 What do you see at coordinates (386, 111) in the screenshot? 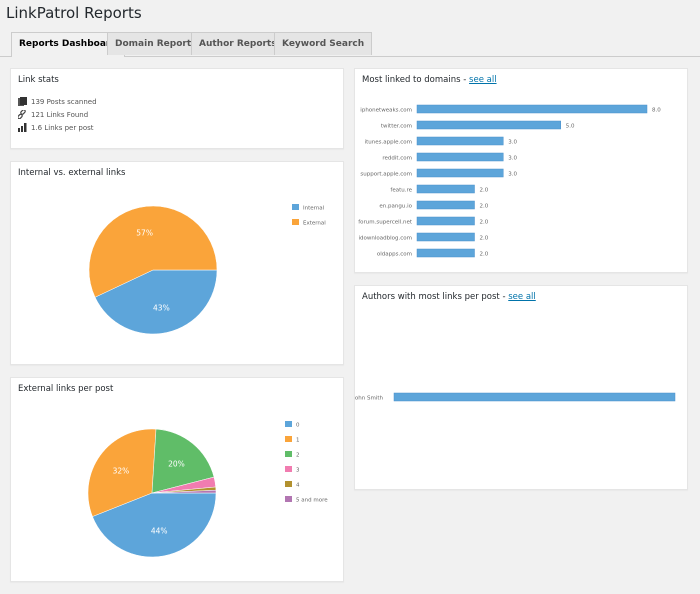
I see `bar-category-label: iphonetweaks.com` at bounding box center [386, 111].